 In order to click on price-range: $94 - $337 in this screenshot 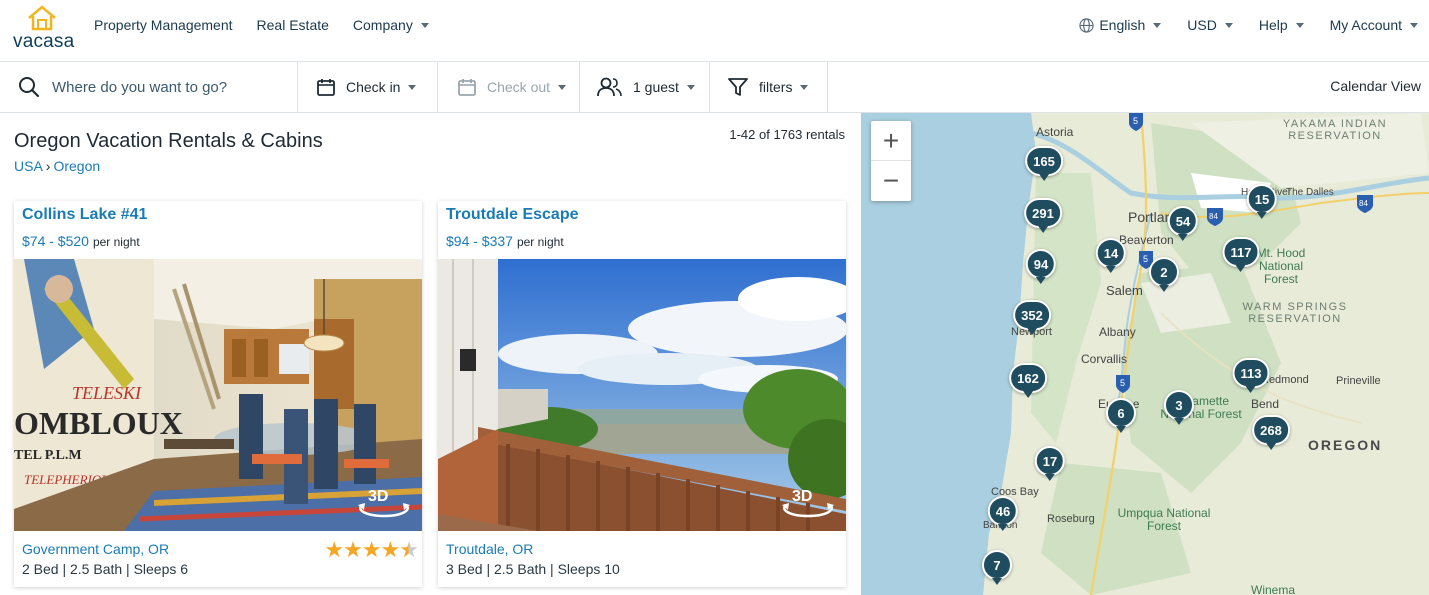, I will do `click(479, 241)`.